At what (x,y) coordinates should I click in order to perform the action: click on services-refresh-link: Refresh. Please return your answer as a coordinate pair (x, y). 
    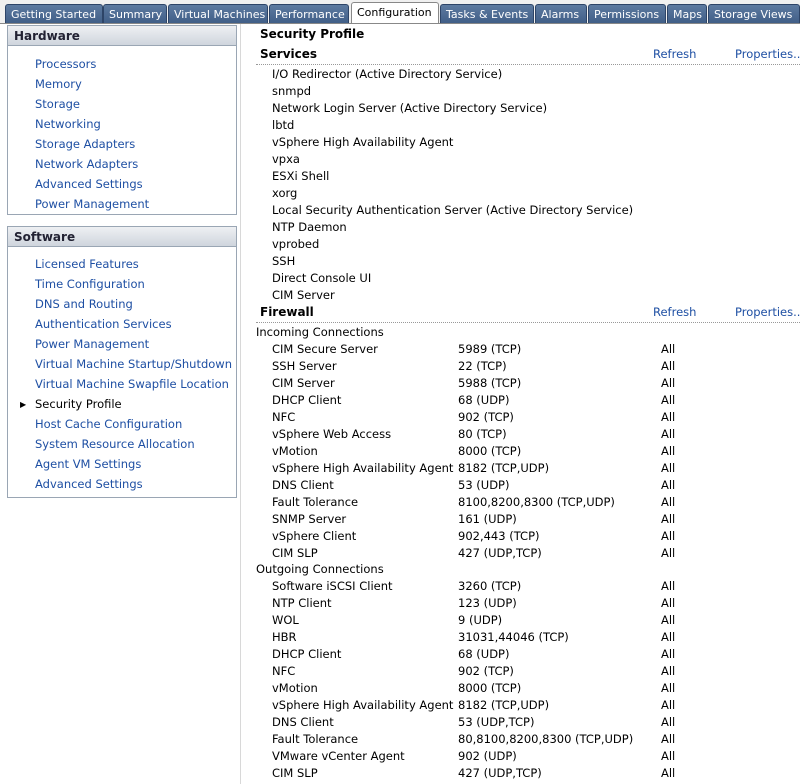
    Looking at the image, I should click on (674, 54).